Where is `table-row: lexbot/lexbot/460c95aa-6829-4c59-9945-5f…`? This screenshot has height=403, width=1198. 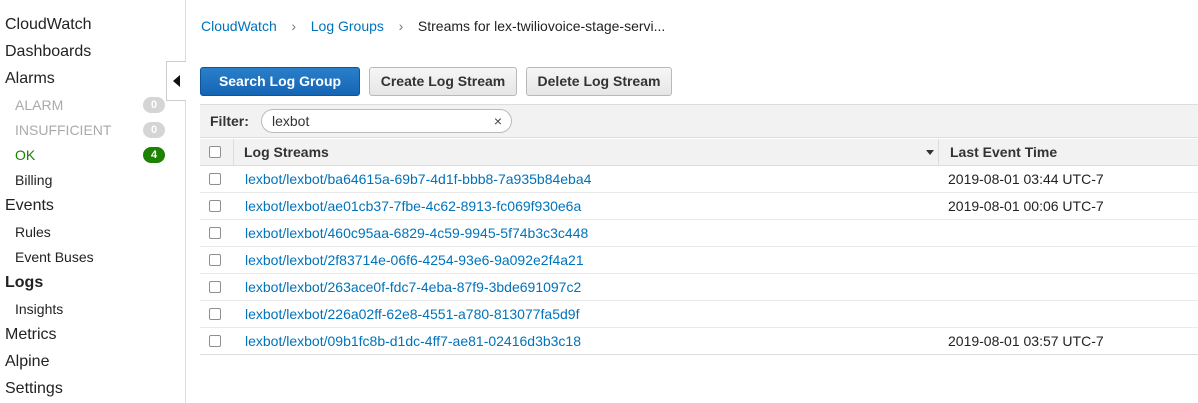 table-row: lexbot/lexbot/460c95aa-6829-4c59-9945-5f… is located at coordinates (699, 233).